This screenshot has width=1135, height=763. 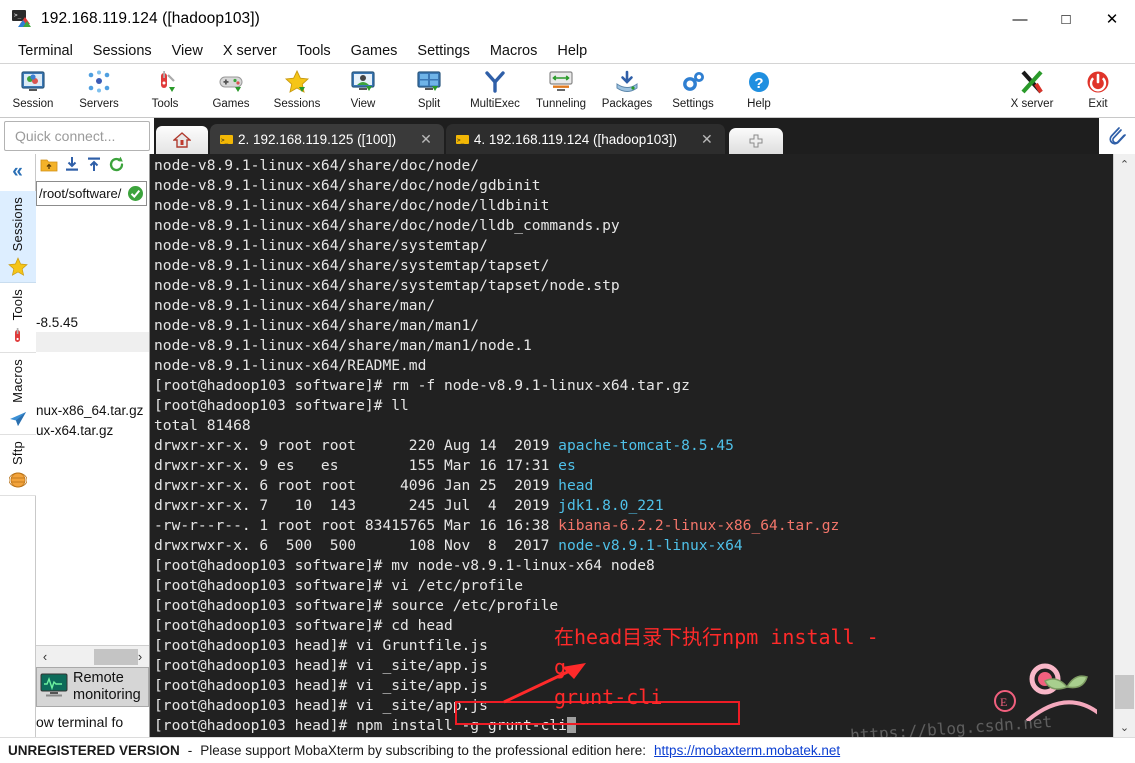 What do you see at coordinates (92, 322) in the screenshot?
I see `sftp-file-row: -8.5.45` at bounding box center [92, 322].